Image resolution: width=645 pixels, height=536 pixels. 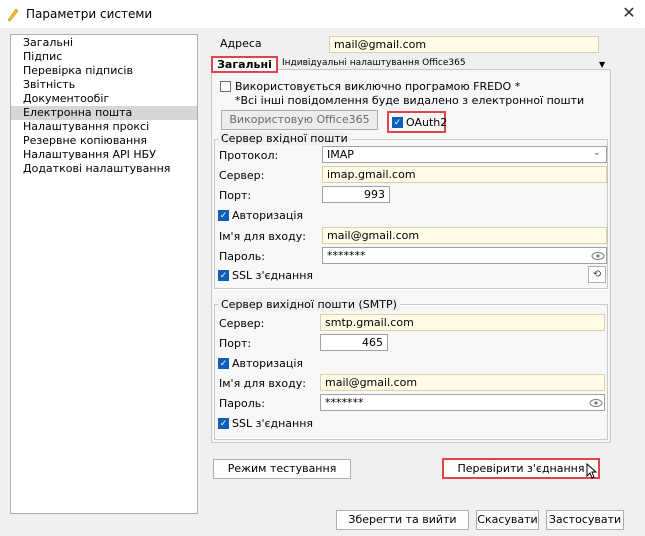 What do you see at coordinates (299, 120) in the screenshot?
I see `use-office365-button: Використовую Office365` at bounding box center [299, 120].